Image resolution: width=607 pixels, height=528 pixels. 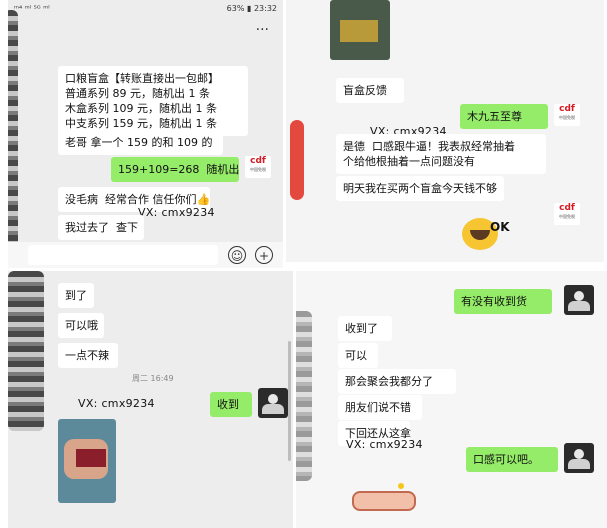 What do you see at coordinates (264, 255) in the screenshot?
I see `plus-icon: +` at bounding box center [264, 255].